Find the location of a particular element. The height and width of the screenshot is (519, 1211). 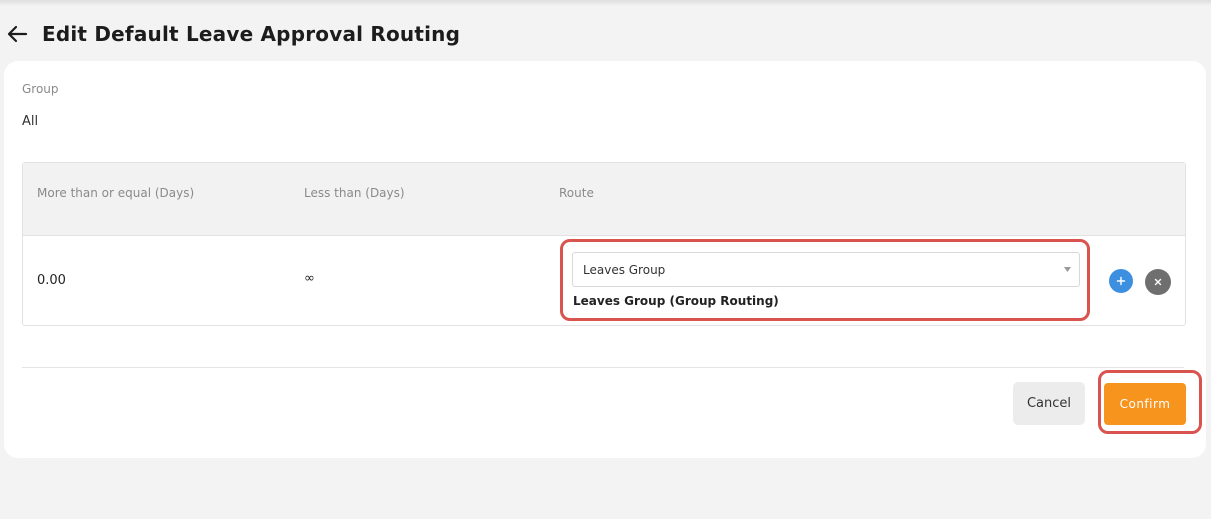

remove-row-button is located at coordinates (1158, 282).